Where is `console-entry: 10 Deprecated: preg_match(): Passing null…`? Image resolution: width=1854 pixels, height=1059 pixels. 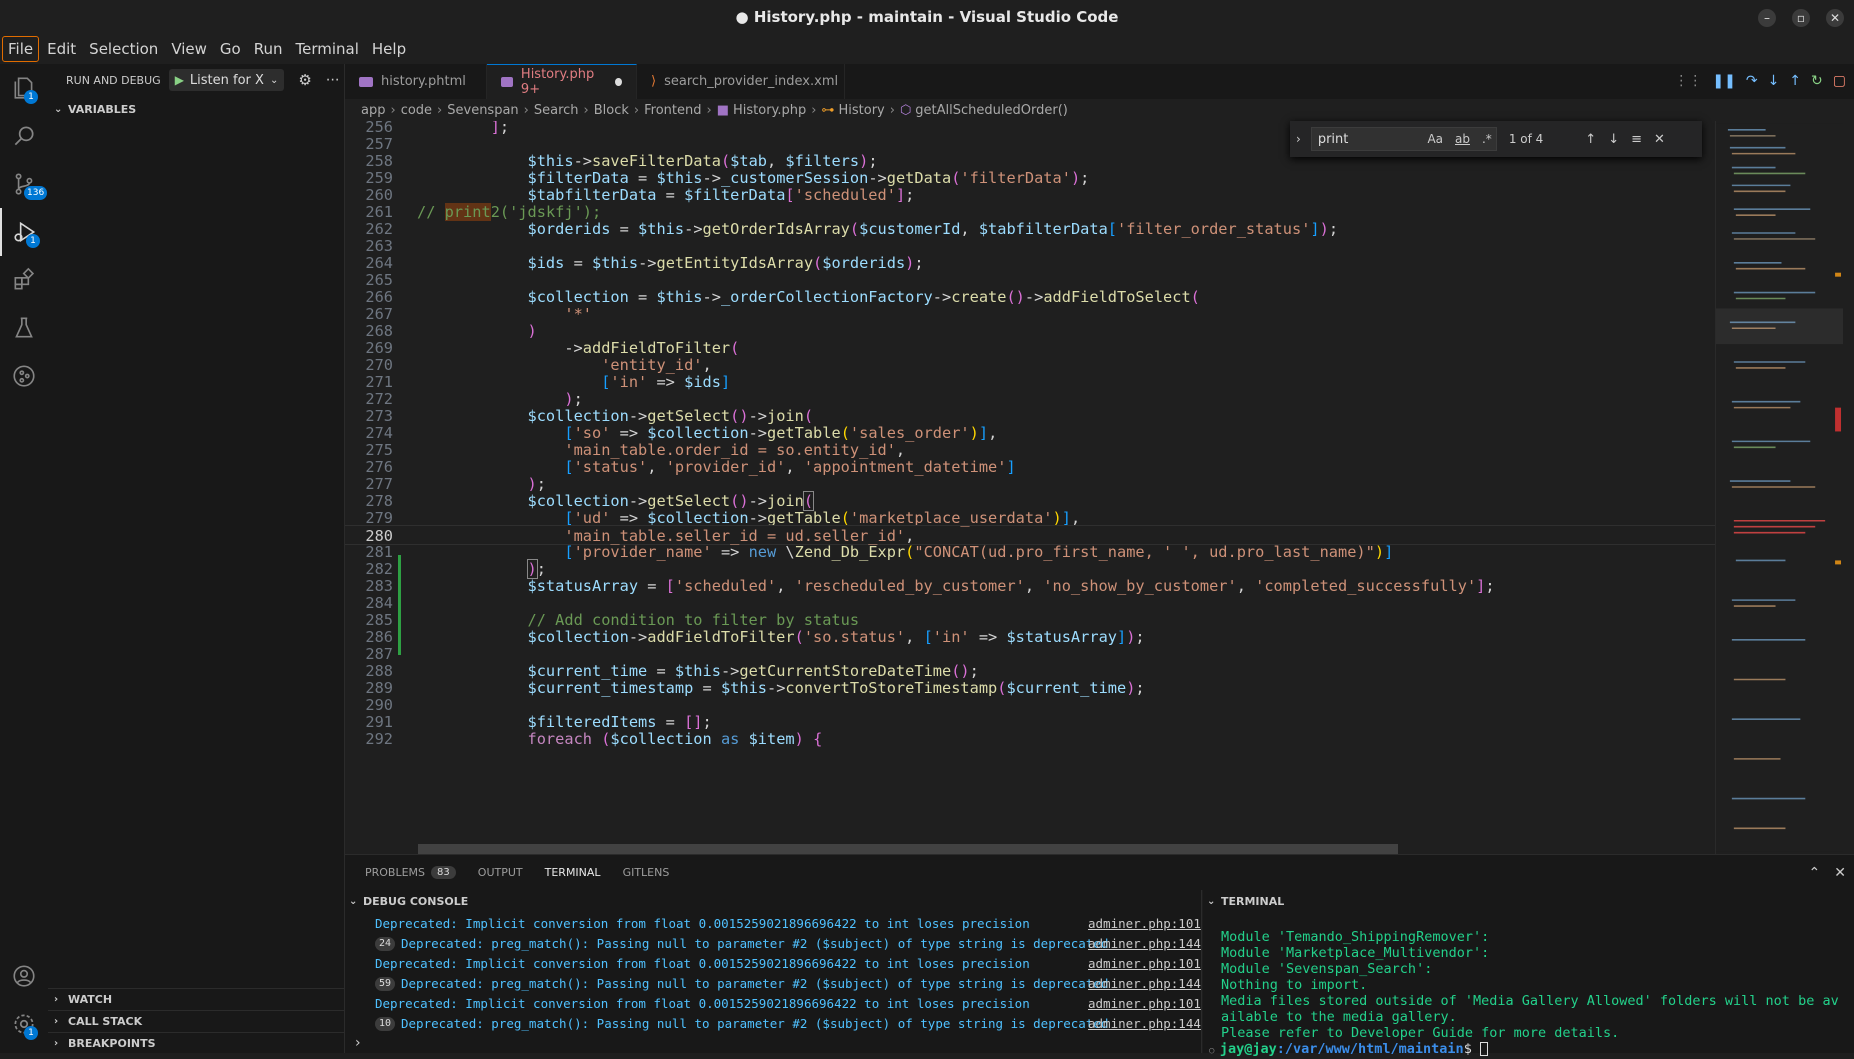 console-entry: 10 Deprecated: preg_match(): Passing null… is located at coordinates (773, 1024).